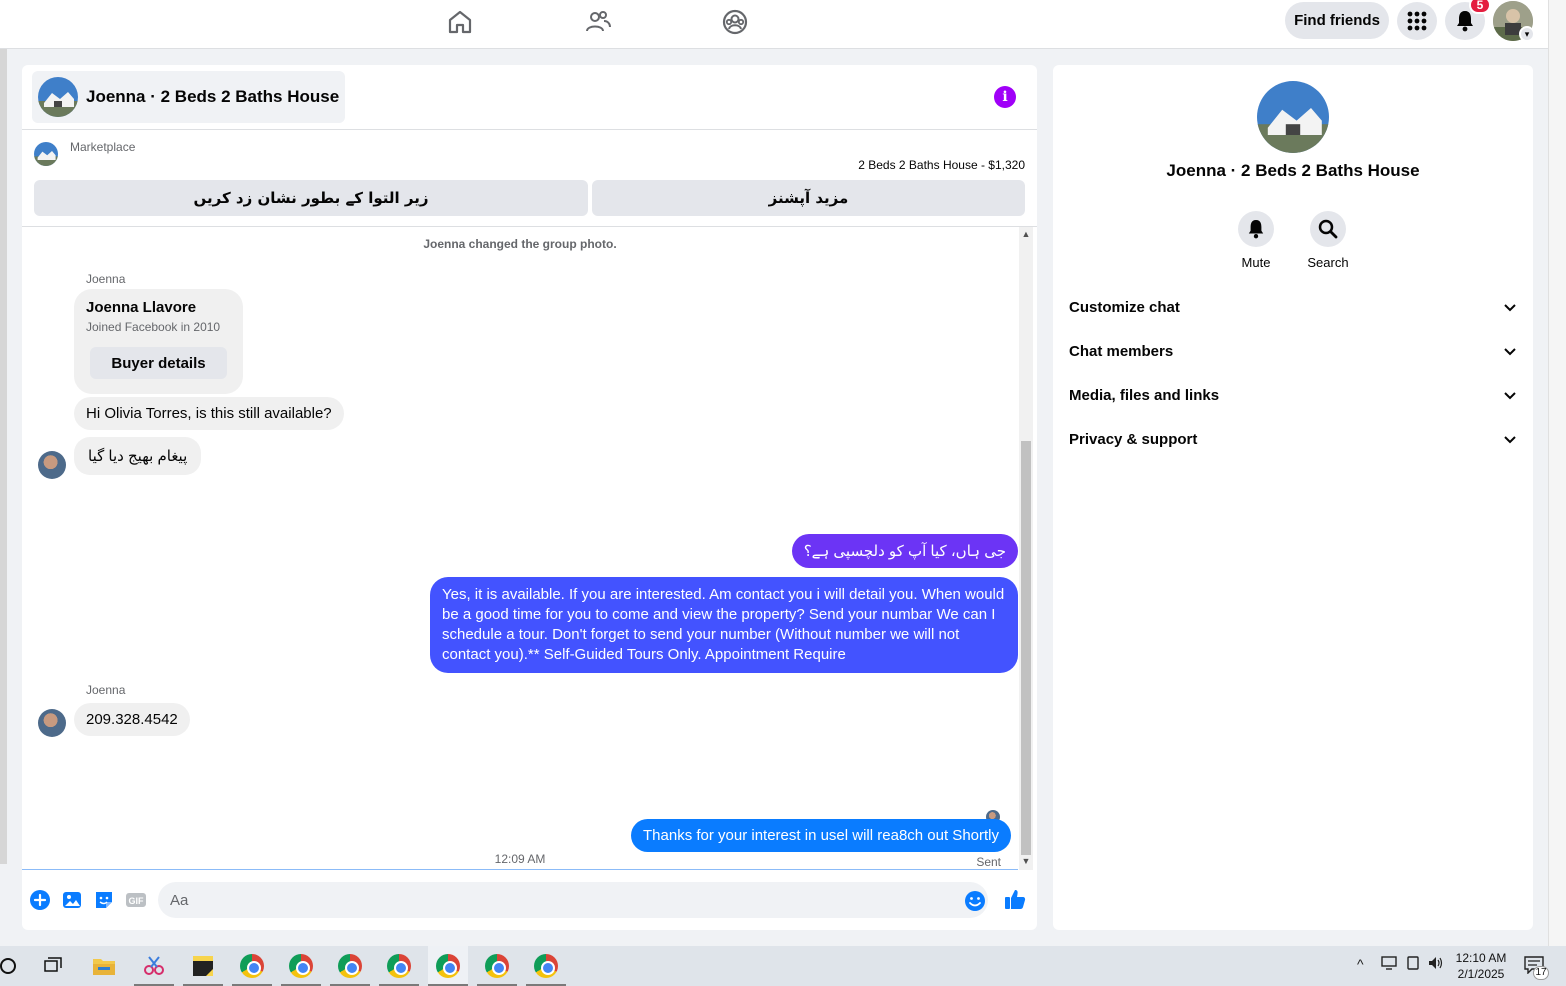  What do you see at coordinates (1436, 964) in the screenshot?
I see `volume-icon` at bounding box center [1436, 964].